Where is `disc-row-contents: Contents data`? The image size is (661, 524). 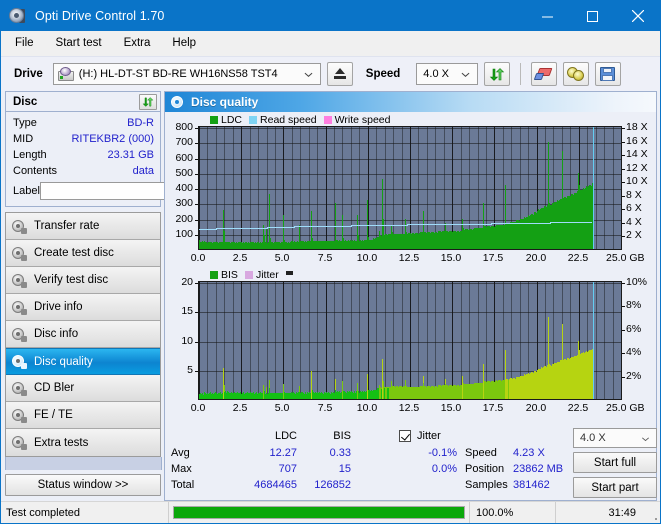 disc-row-contents: Contents data is located at coordinates (83, 171).